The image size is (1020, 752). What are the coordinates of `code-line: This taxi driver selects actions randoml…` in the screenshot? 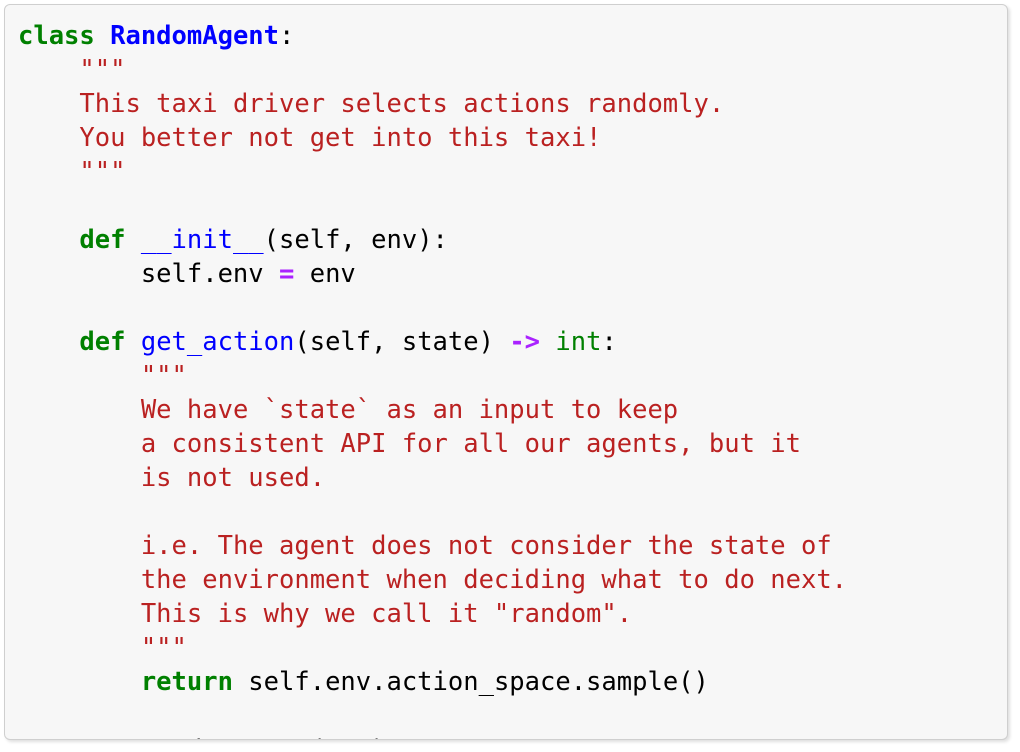 It's located at (432, 104).